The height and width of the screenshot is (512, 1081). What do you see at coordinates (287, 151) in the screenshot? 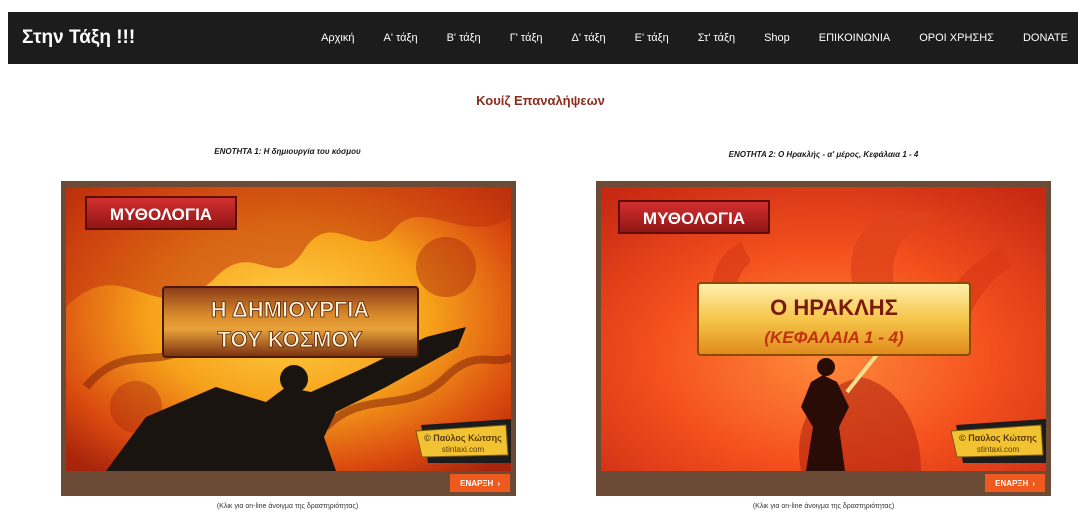
I see `quiz-1-caption: ΕΝΟΤΗΤΑ 1: Η δημιουργία του κόσμου` at bounding box center [287, 151].